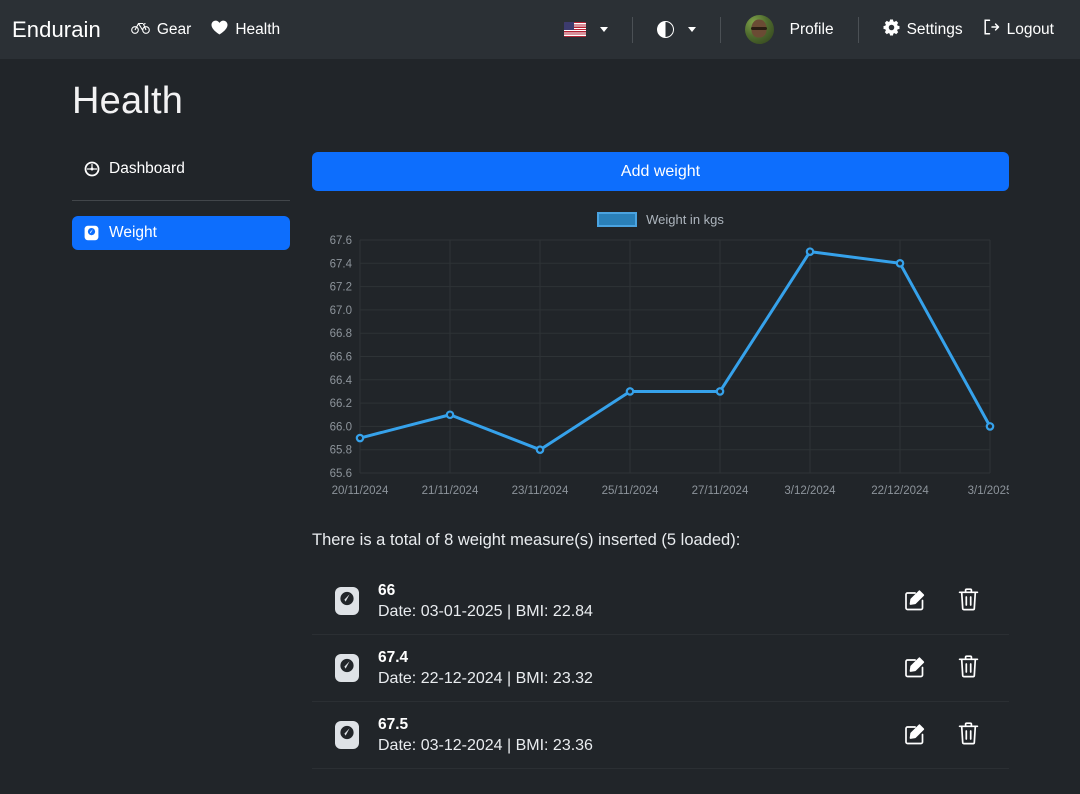  What do you see at coordinates (341, 264) in the screenshot?
I see `chart-ytick-label: 67.4` at bounding box center [341, 264].